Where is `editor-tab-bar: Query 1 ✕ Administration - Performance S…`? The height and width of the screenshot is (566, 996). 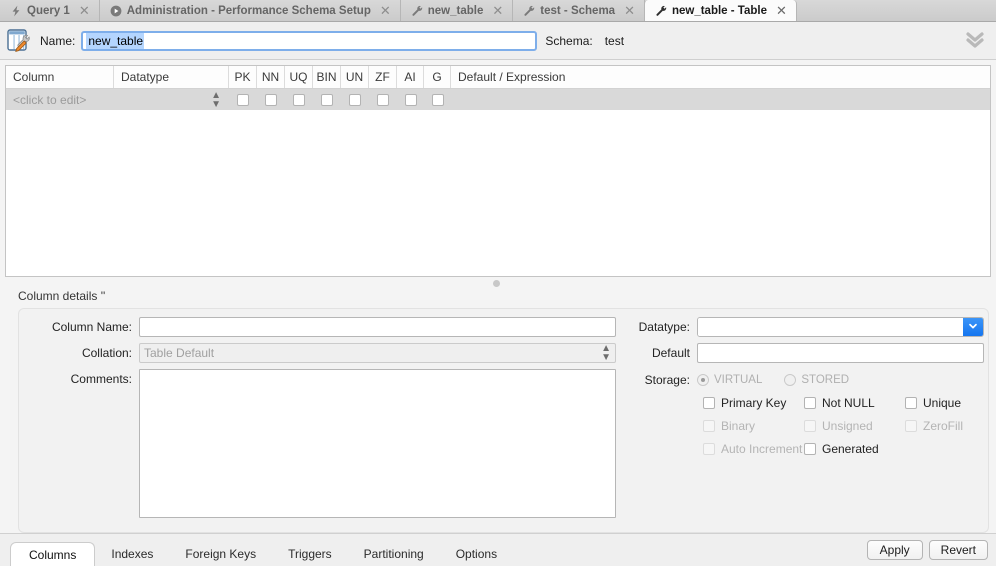
editor-tab-bar: Query 1 ✕ Administration - Performance S… is located at coordinates (498, 11).